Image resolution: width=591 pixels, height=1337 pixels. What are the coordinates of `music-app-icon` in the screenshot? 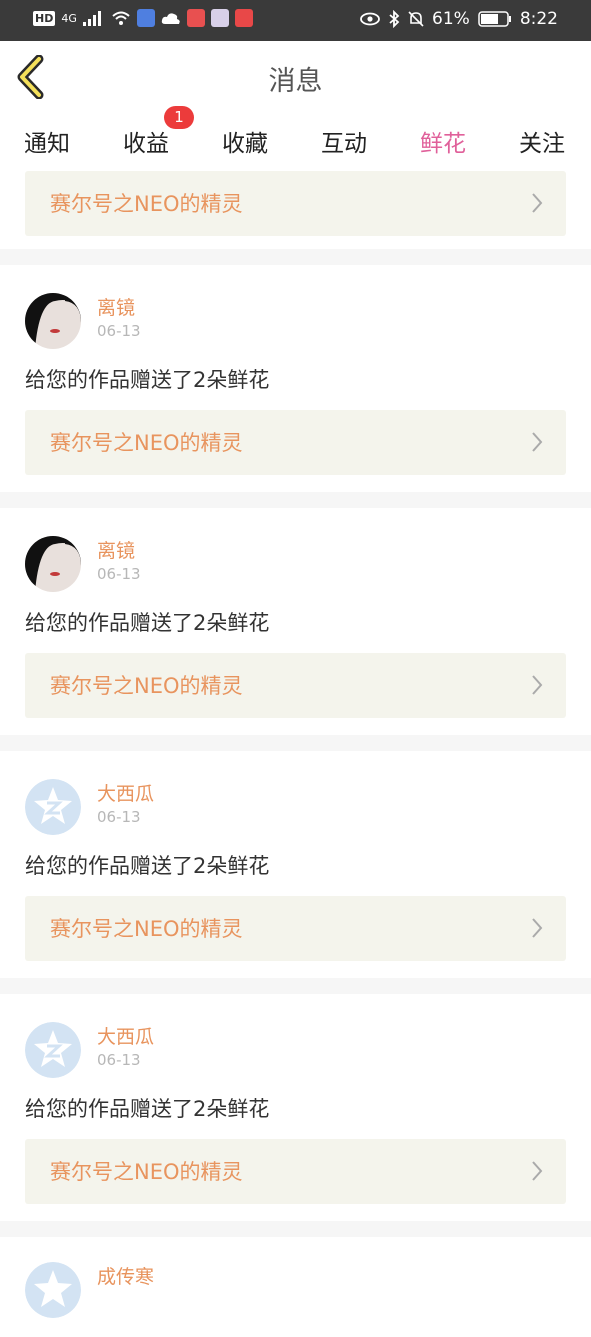 It's located at (145, 18).